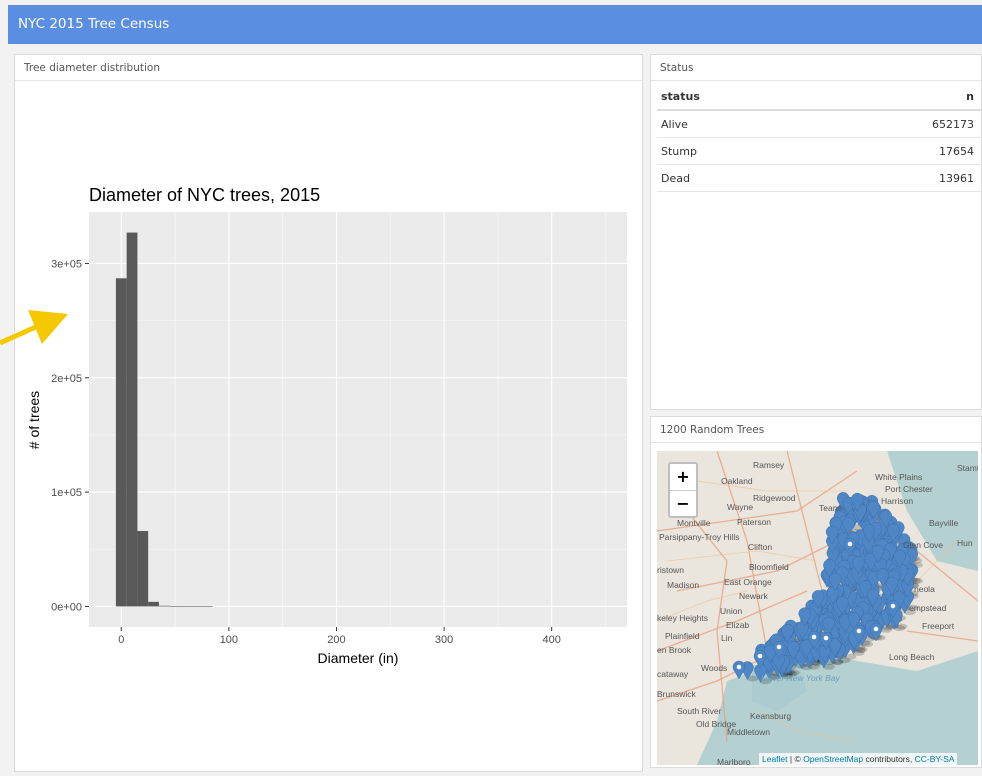  I want to click on x-tick-label: 300, so click(444, 640).